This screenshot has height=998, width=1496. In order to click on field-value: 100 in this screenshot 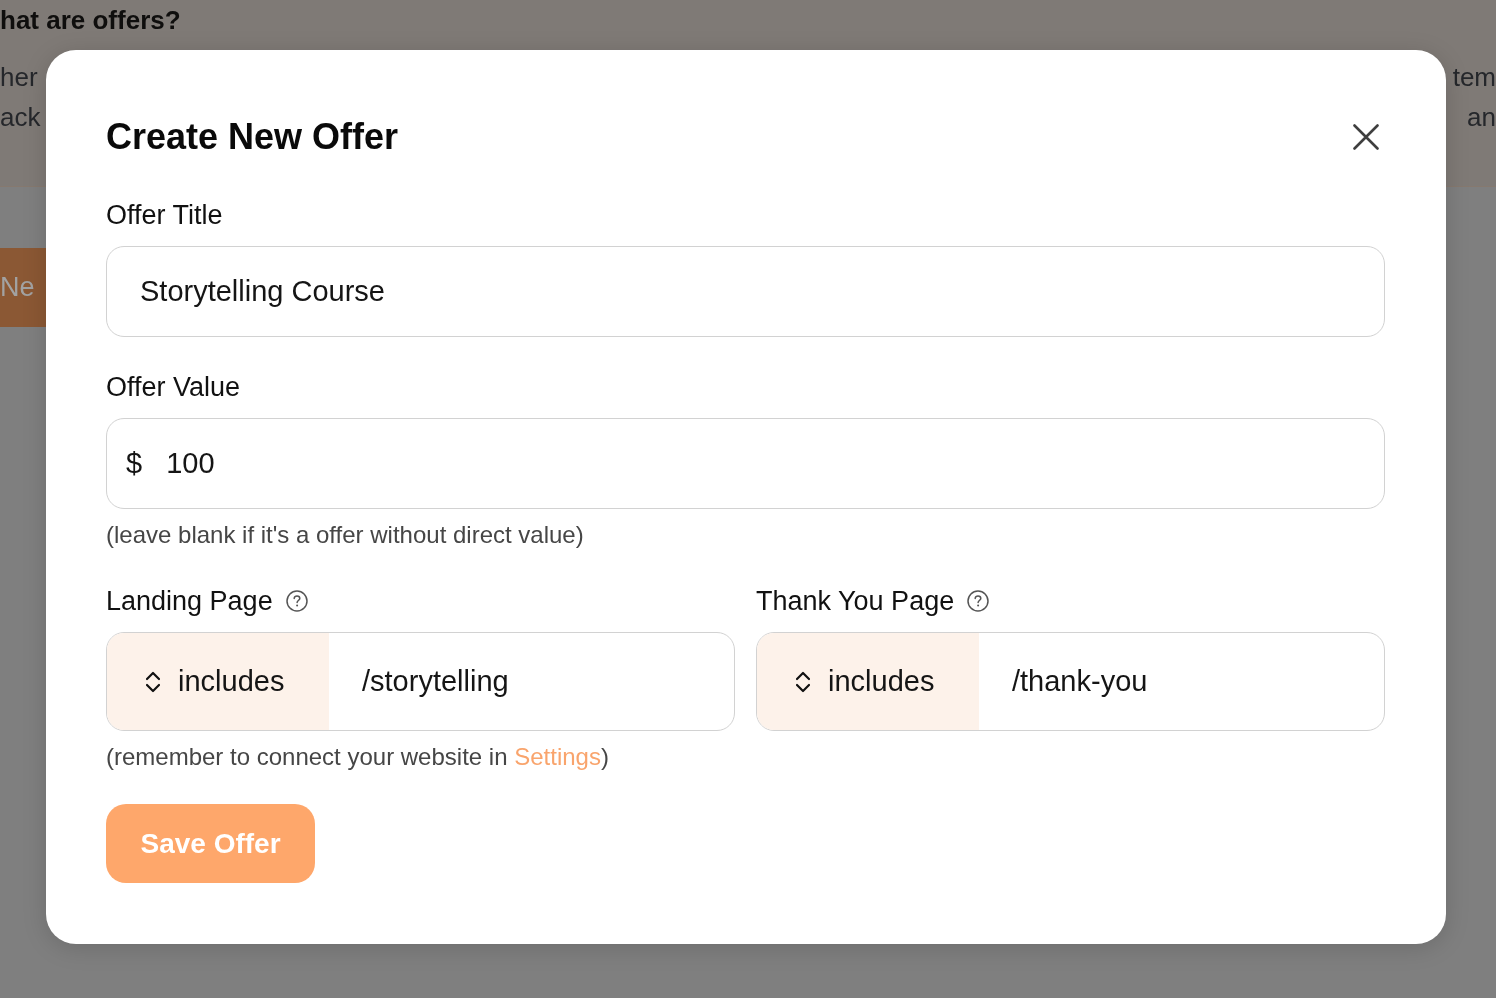, I will do `click(190, 463)`.